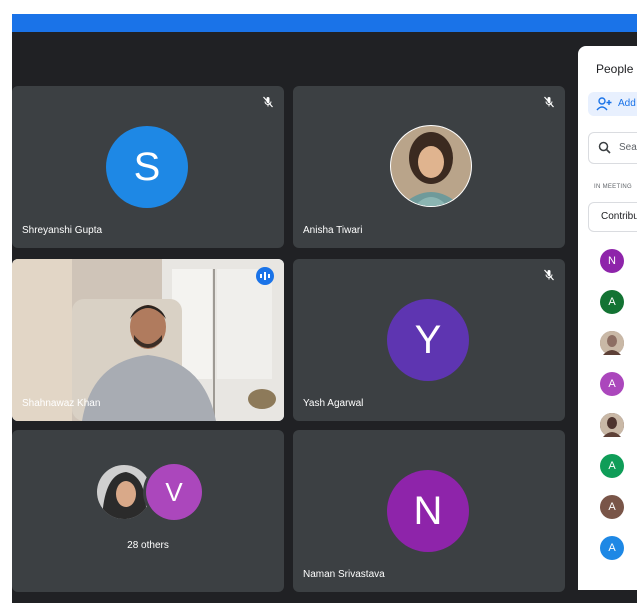 The height and width of the screenshot is (603, 637). Describe the element at coordinates (61, 403) in the screenshot. I see `participant-name: Shahnawaz Khan` at that location.